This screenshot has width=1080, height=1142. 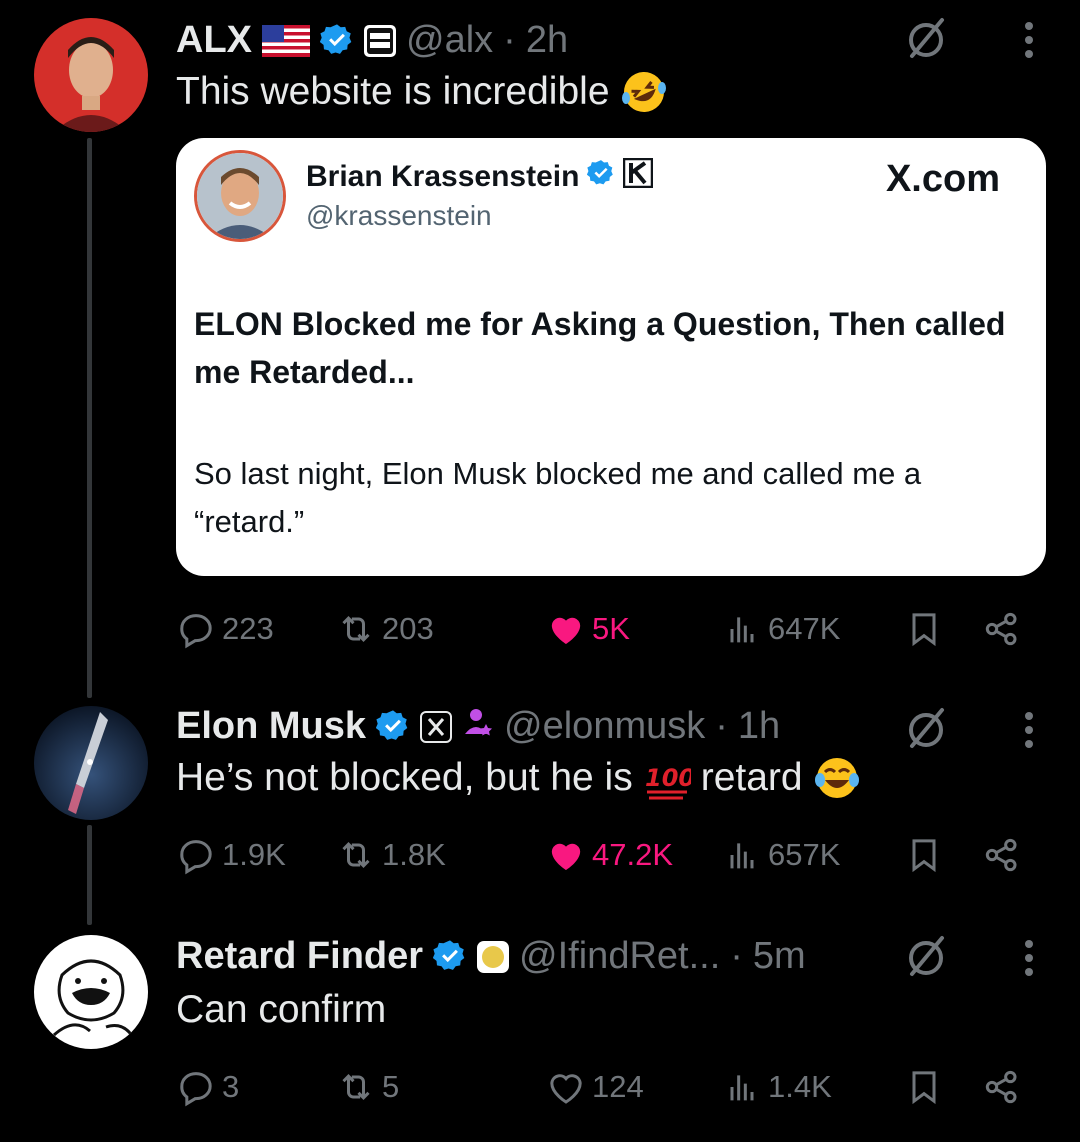 What do you see at coordinates (595, 1087) in the screenshot?
I see `like-button: 124` at bounding box center [595, 1087].